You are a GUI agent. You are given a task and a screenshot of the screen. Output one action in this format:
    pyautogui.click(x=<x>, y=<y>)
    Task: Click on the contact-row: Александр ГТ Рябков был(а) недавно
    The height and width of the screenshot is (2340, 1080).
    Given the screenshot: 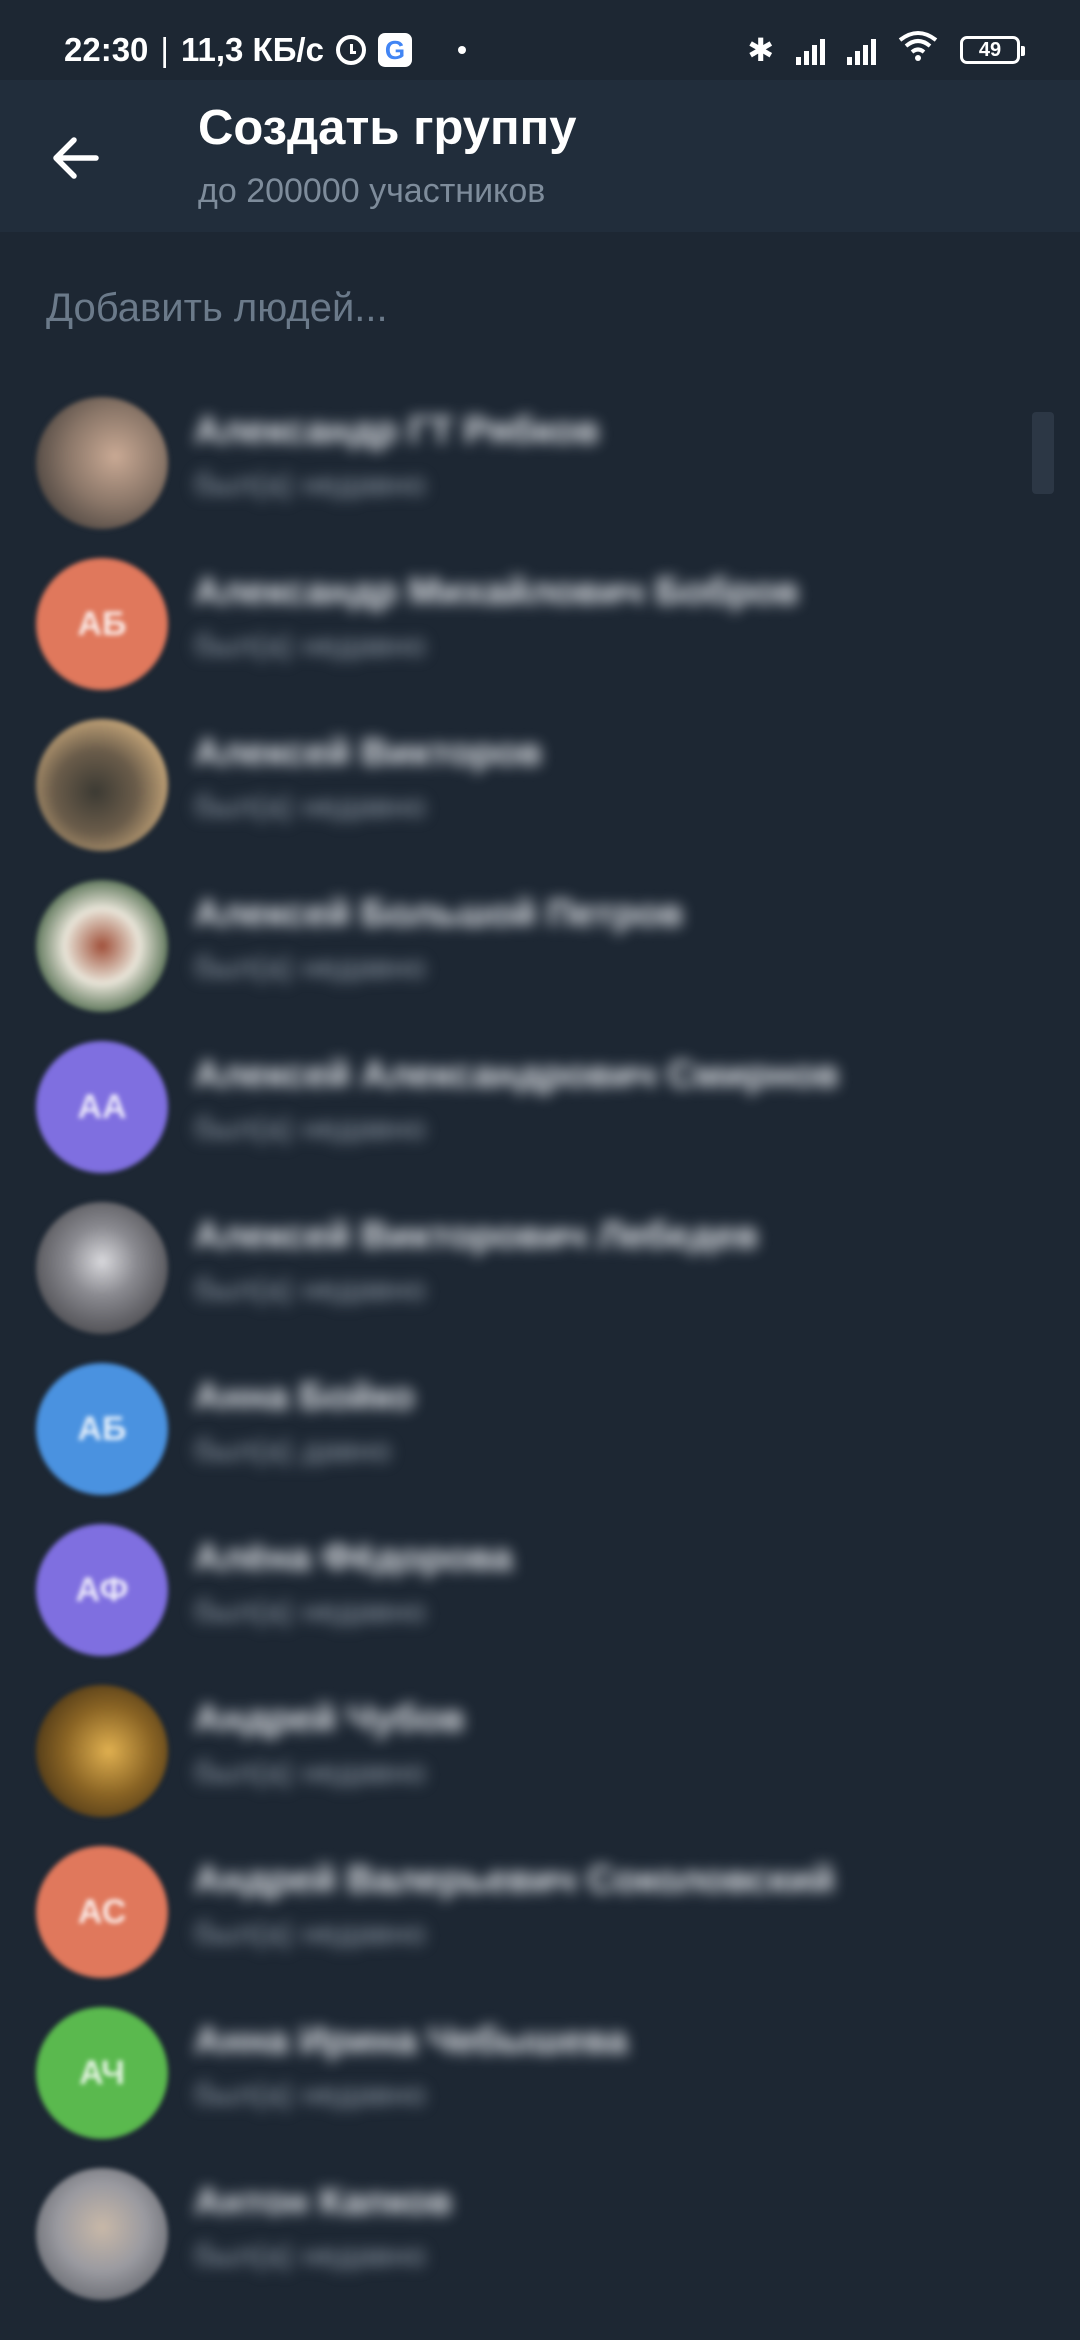 What is the action you would take?
    pyautogui.click(x=540, y=462)
    